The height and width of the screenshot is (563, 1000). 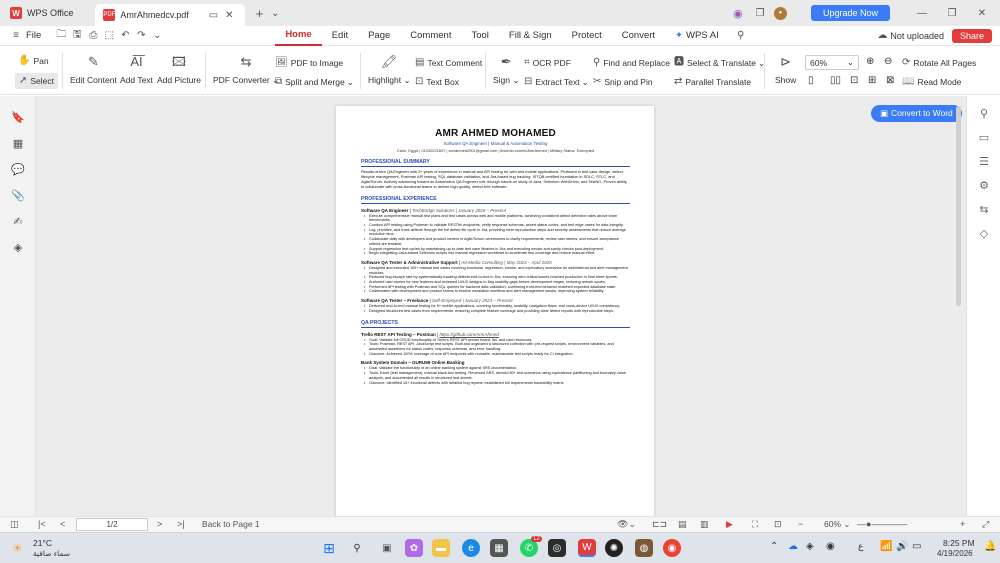 What do you see at coordinates (990, 546) in the screenshot?
I see `notifications-bell-icon: 🔔` at bounding box center [990, 546].